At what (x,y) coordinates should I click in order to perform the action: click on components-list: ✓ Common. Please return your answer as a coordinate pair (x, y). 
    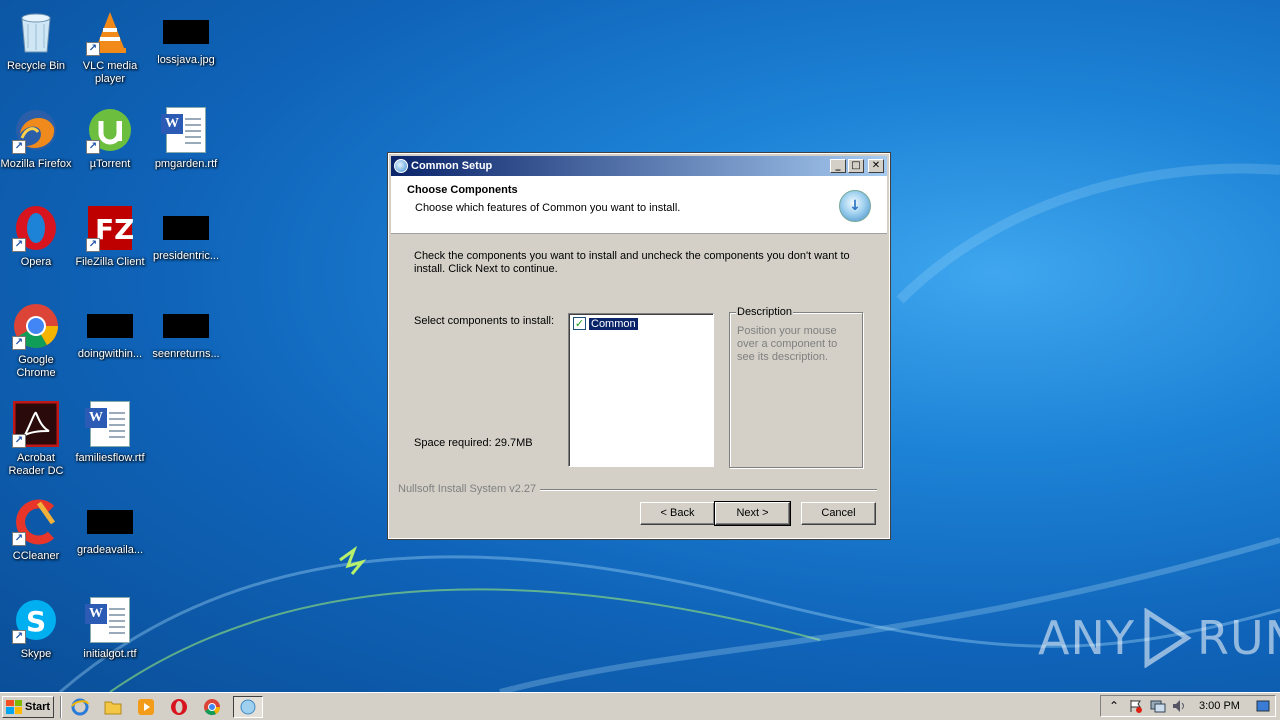
    Looking at the image, I should click on (641, 390).